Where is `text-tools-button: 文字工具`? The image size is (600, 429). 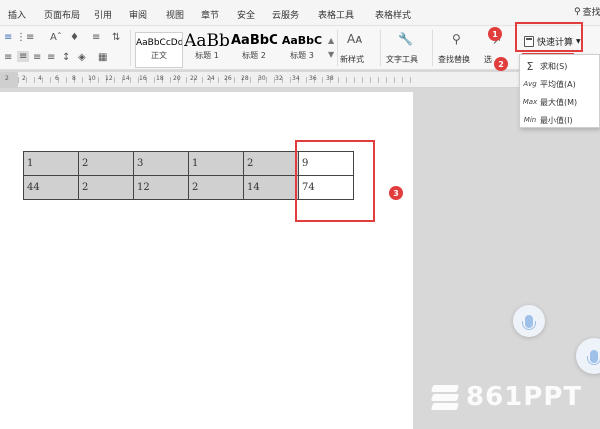
text-tools-button: 文字工具 is located at coordinates (402, 59).